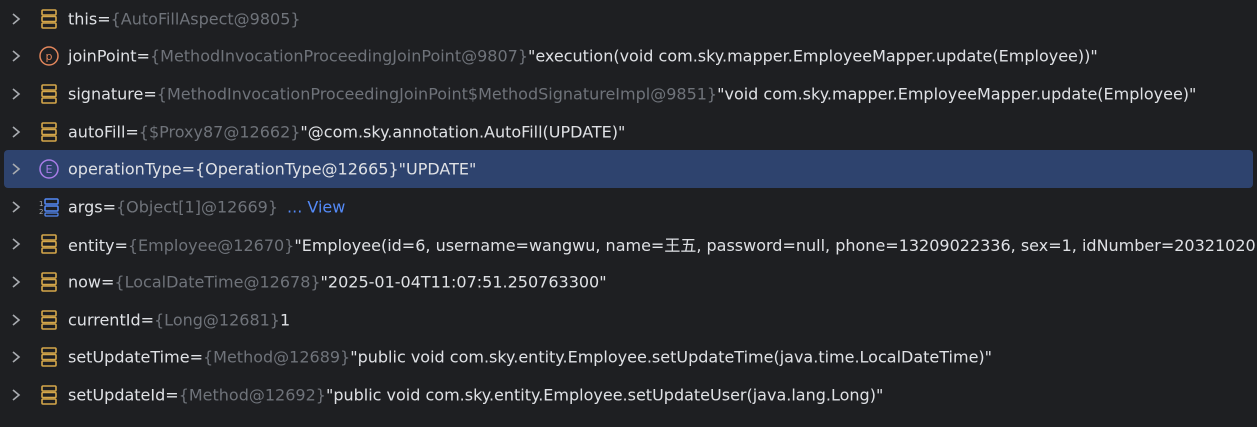  I want to click on variable-type: {Object[1]@12669}, so click(197, 207).